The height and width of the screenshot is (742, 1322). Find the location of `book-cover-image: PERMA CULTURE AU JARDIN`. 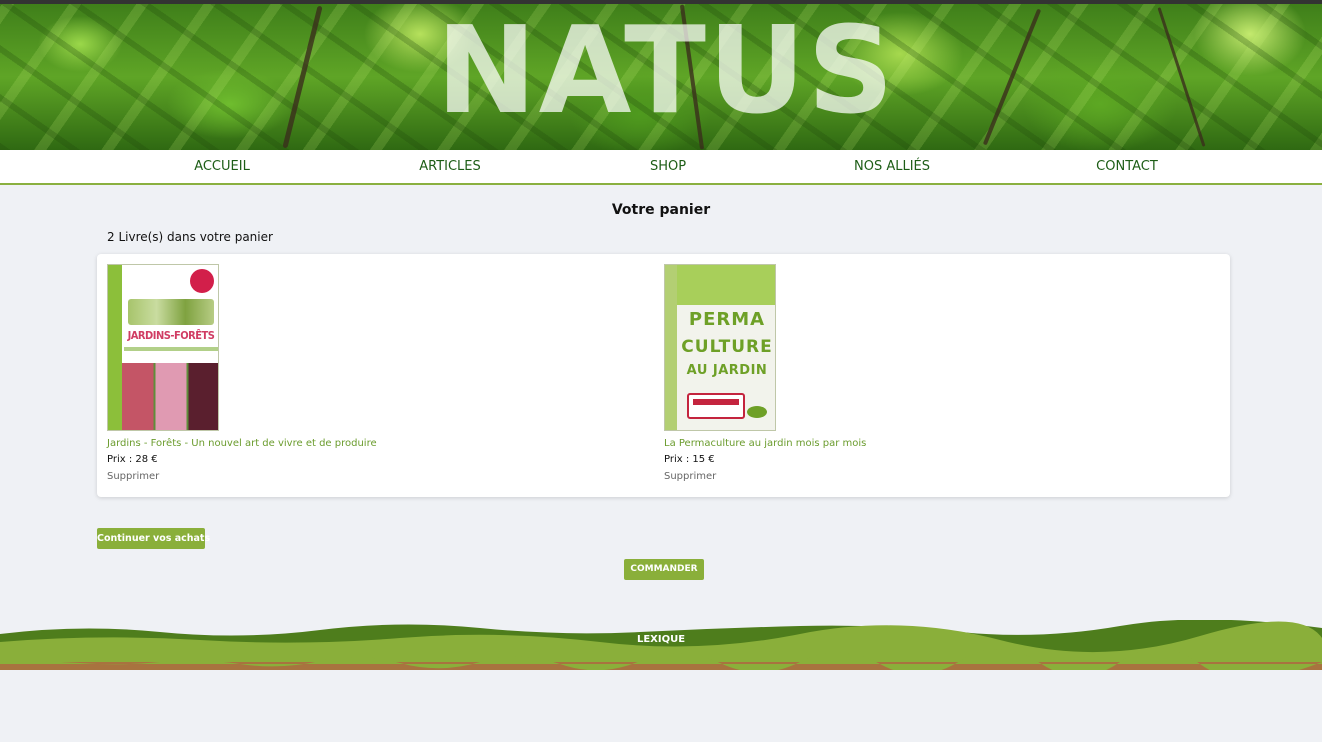

book-cover-image: PERMA CULTURE AU JARDIN is located at coordinates (720, 347).